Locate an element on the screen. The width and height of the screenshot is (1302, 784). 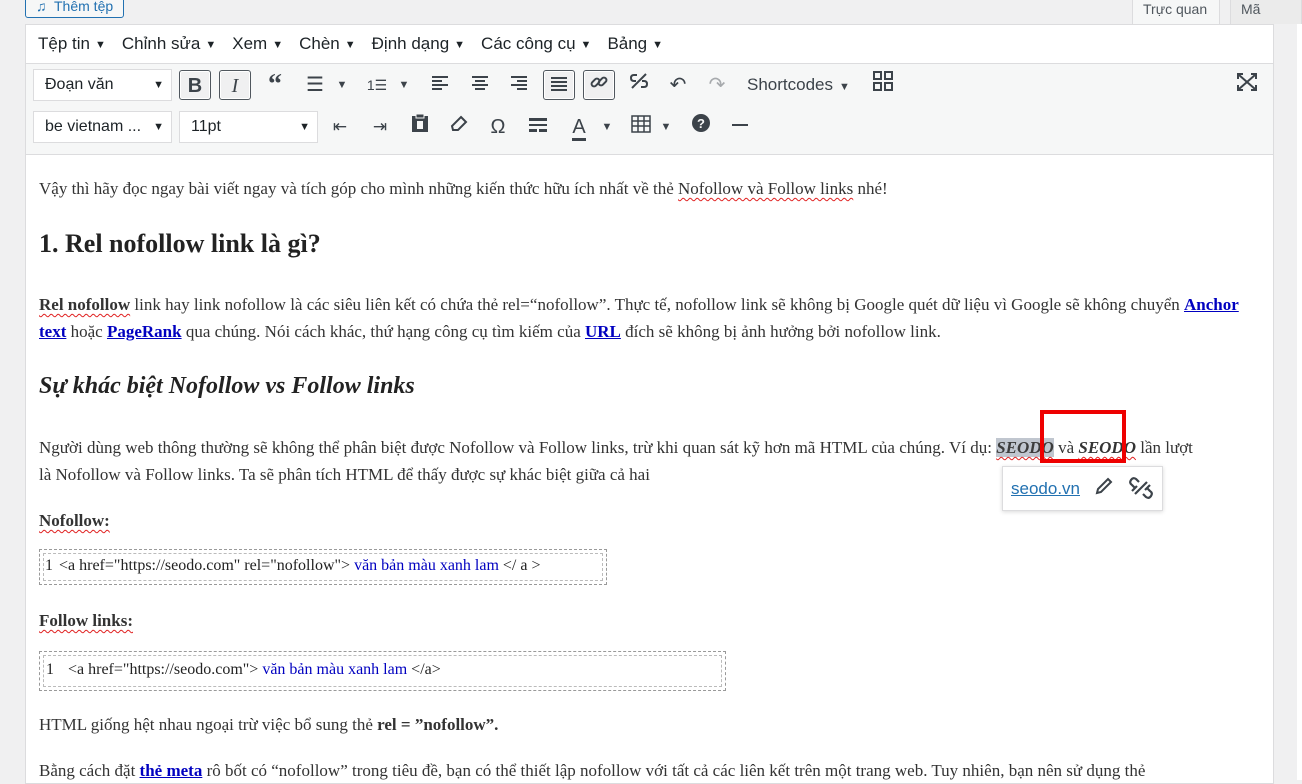
eraser-glyph is located at coordinates (459, 123).